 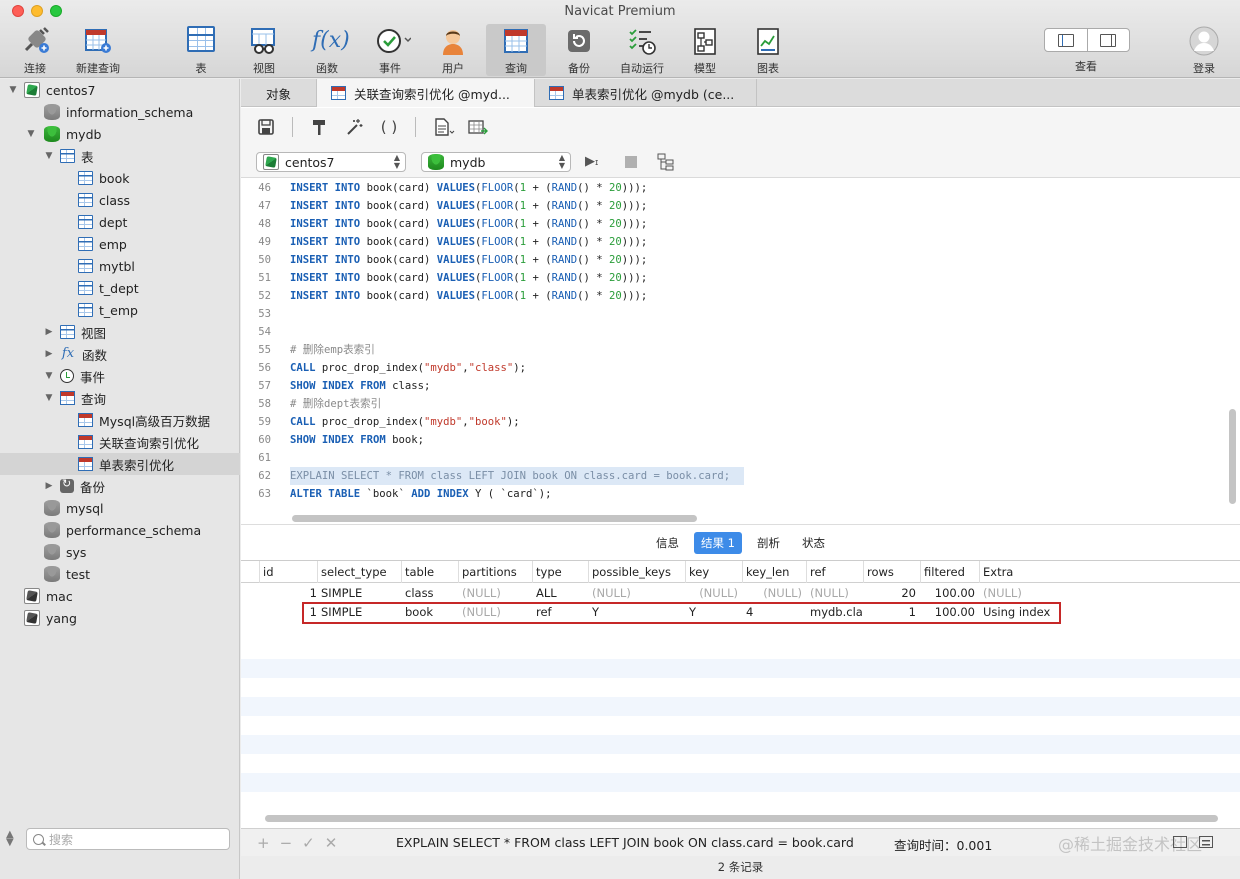 I want to click on form-view-icon, so click(x=1206, y=842).